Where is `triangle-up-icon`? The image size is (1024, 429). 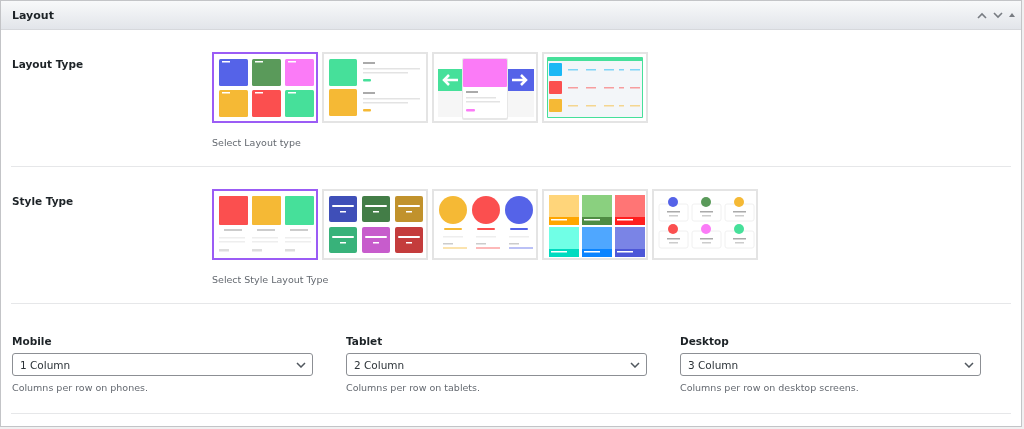 triangle-up-icon is located at coordinates (1012, 15).